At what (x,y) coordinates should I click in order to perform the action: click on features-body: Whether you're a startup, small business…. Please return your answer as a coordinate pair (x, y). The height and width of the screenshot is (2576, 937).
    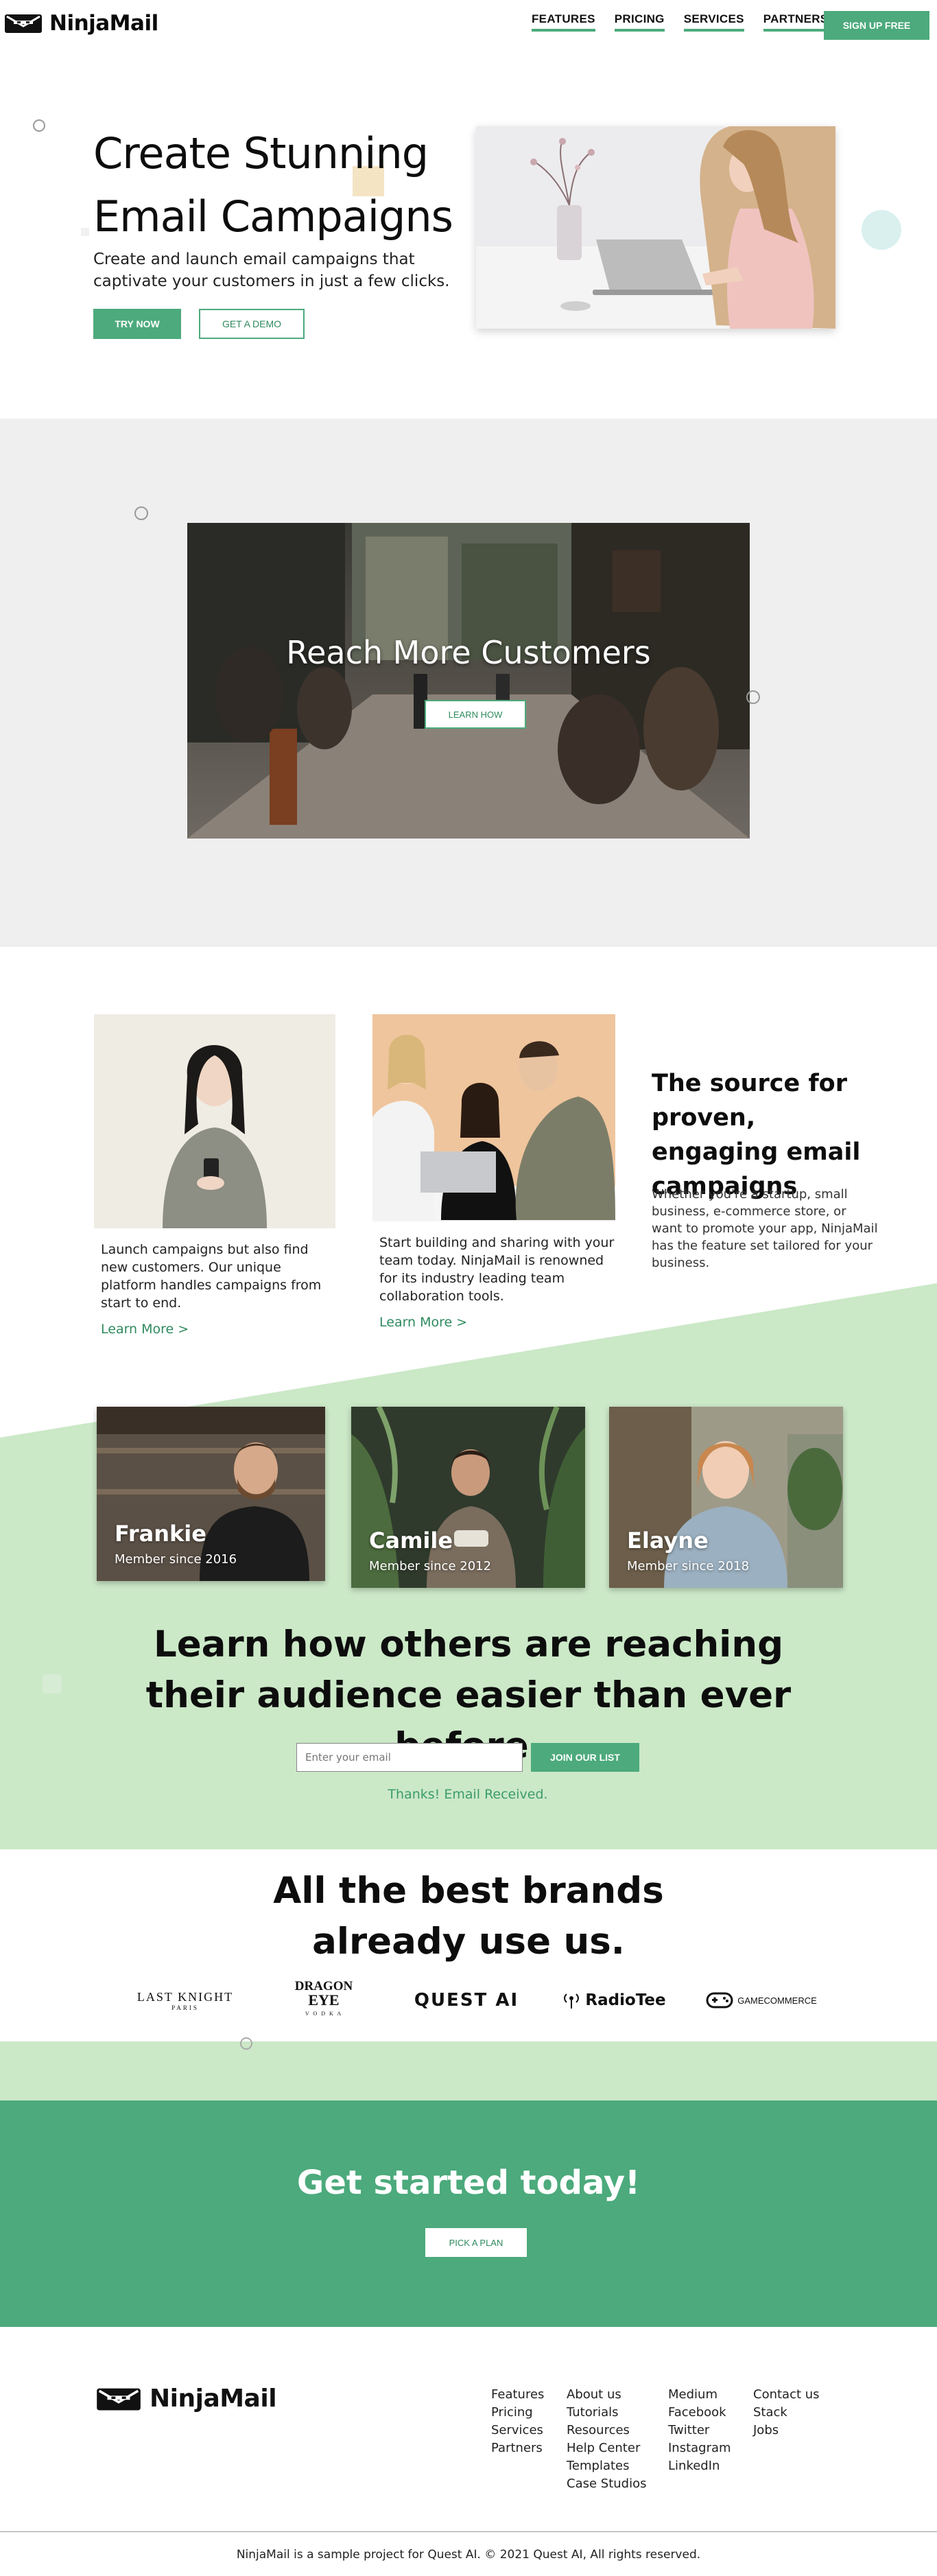
    Looking at the image, I should click on (765, 1228).